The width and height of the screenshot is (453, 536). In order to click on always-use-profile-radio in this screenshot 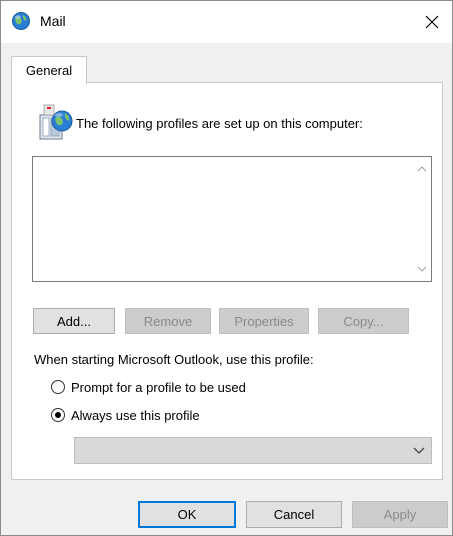, I will do `click(58, 415)`.